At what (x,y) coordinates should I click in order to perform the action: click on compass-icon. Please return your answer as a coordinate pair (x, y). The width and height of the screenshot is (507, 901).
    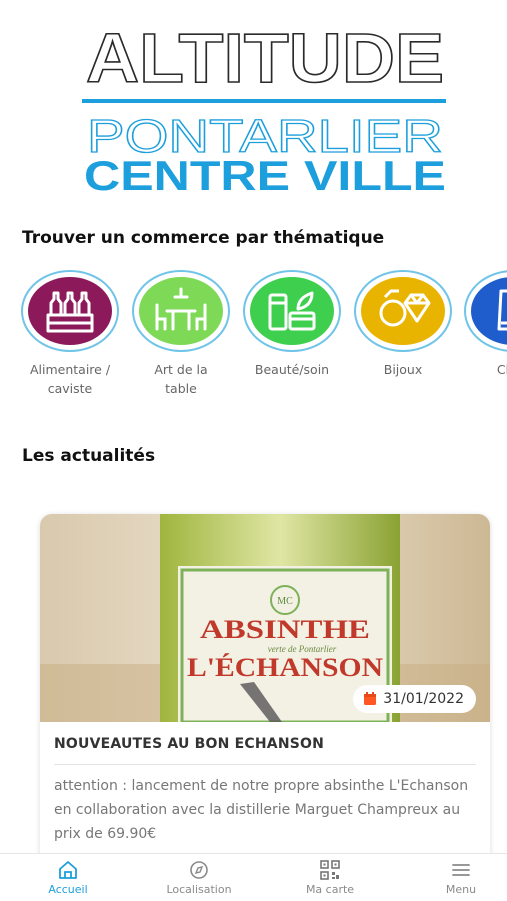
    Looking at the image, I should click on (199, 870).